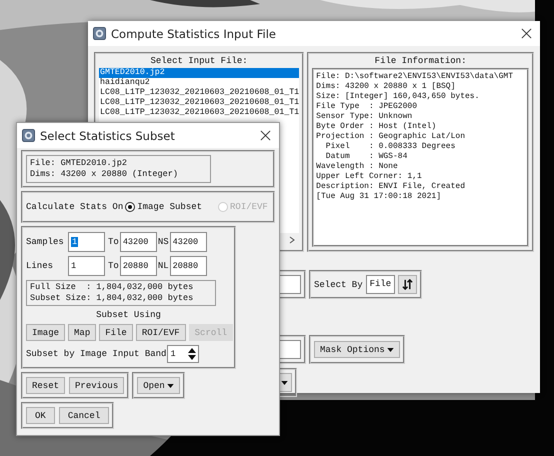 The height and width of the screenshot is (456, 554). Describe the element at coordinates (108, 135) in the screenshot. I see `dialog-title: Select Statistics Subset` at that location.